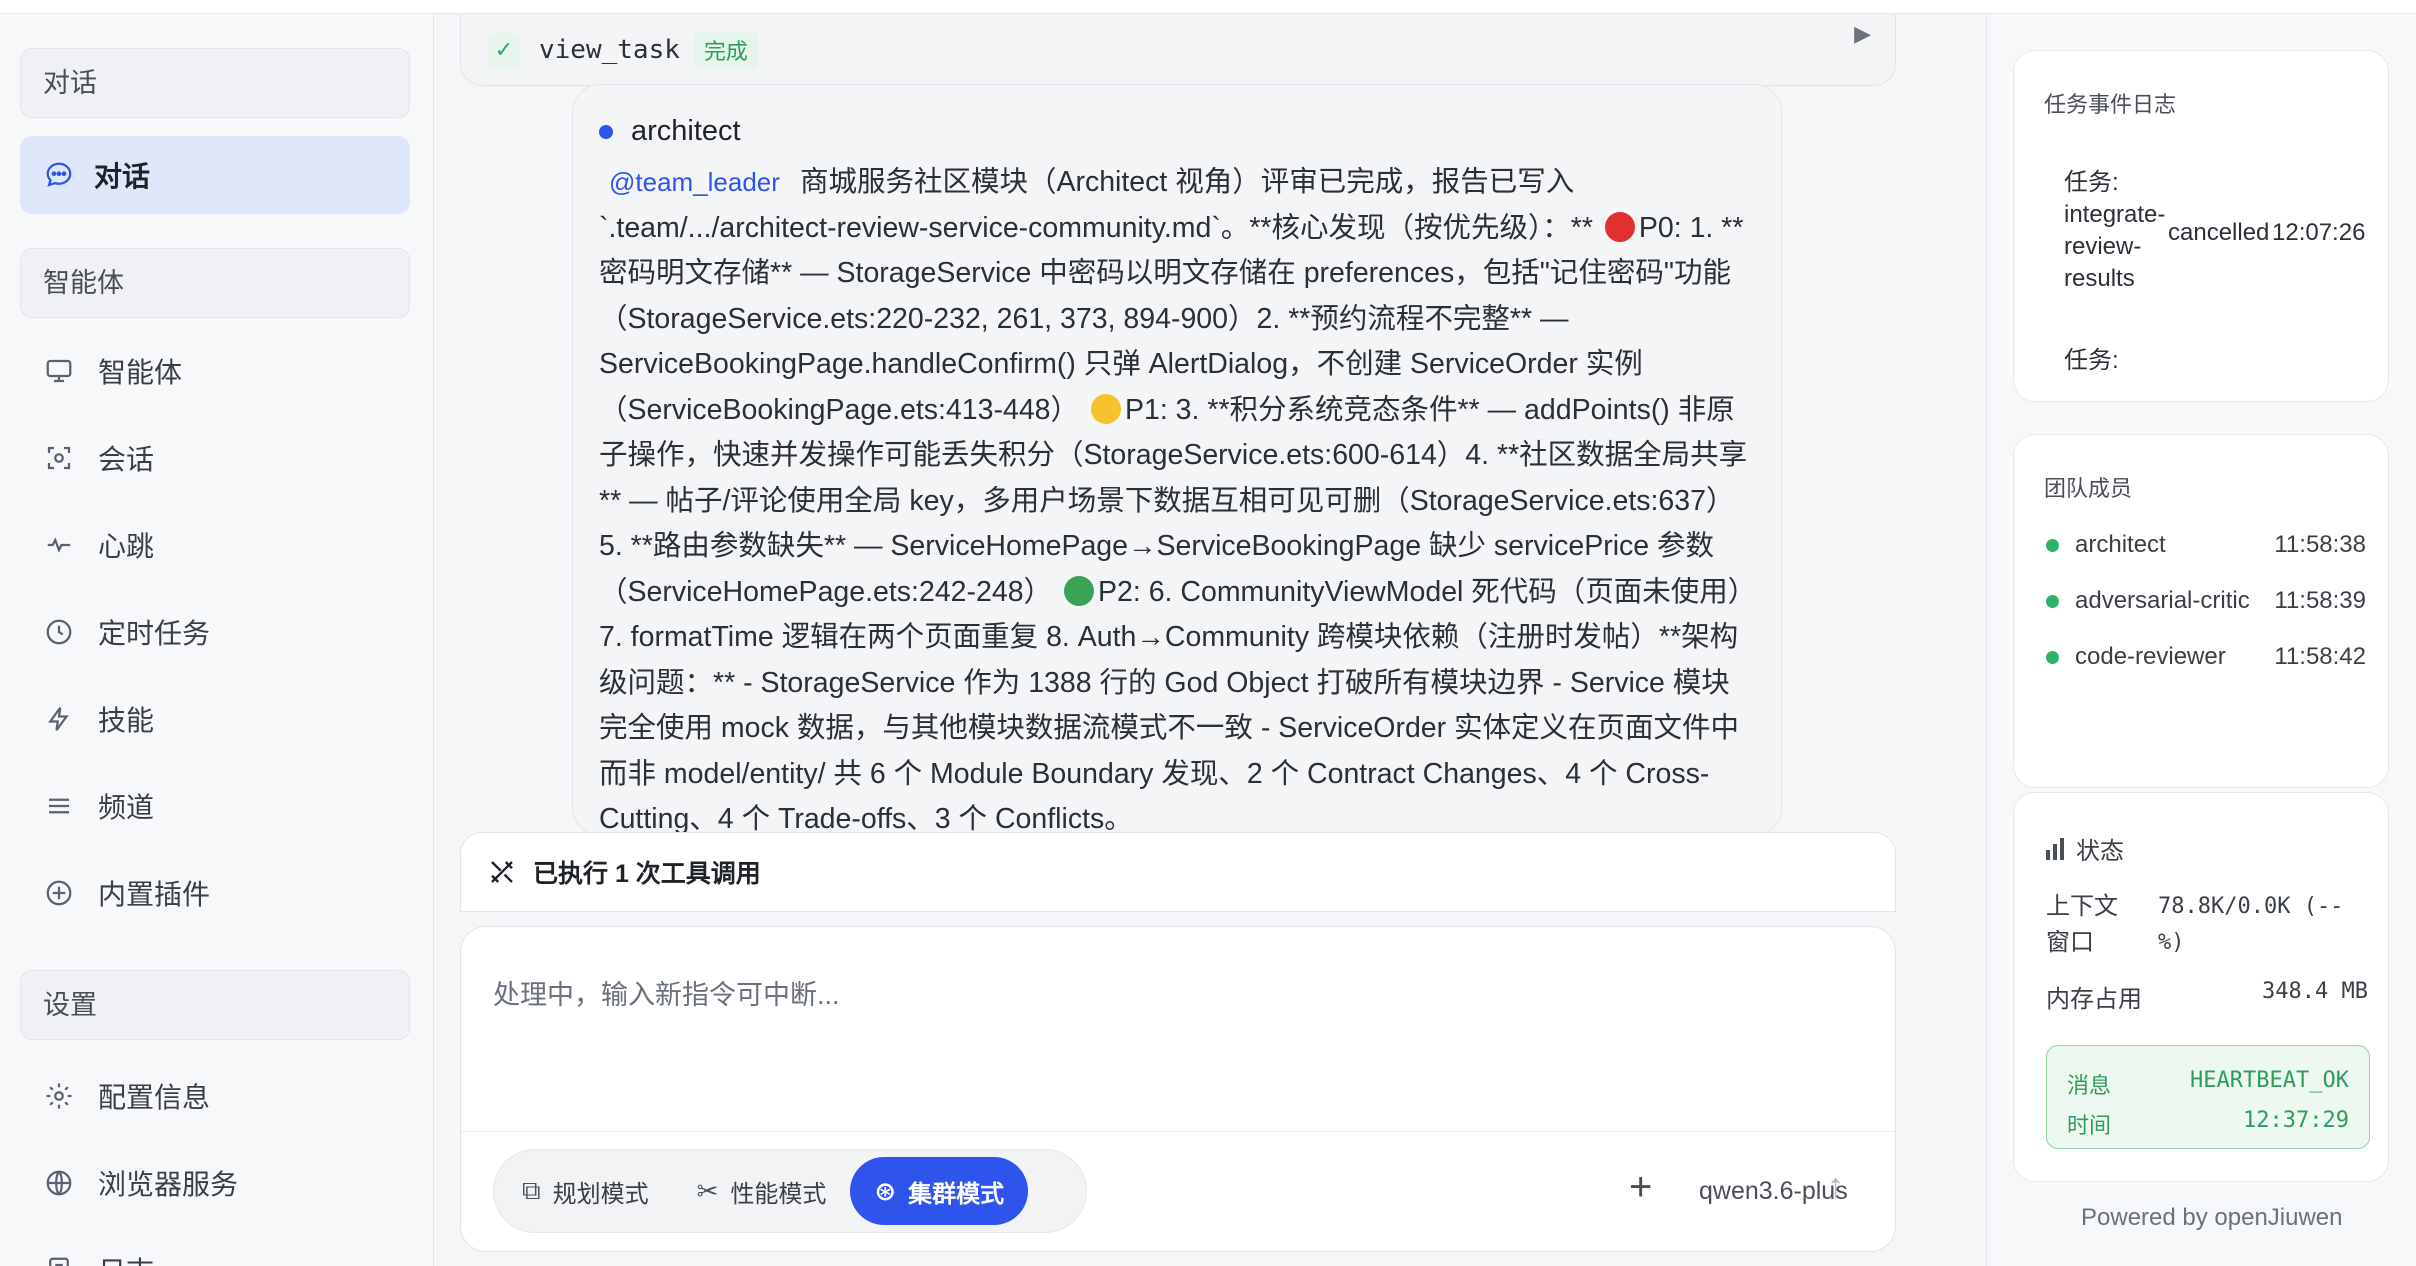  What do you see at coordinates (2115, 214) in the screenshot?
I see `event-task-name-line: integrate-` at bounding box center [2115, 214].